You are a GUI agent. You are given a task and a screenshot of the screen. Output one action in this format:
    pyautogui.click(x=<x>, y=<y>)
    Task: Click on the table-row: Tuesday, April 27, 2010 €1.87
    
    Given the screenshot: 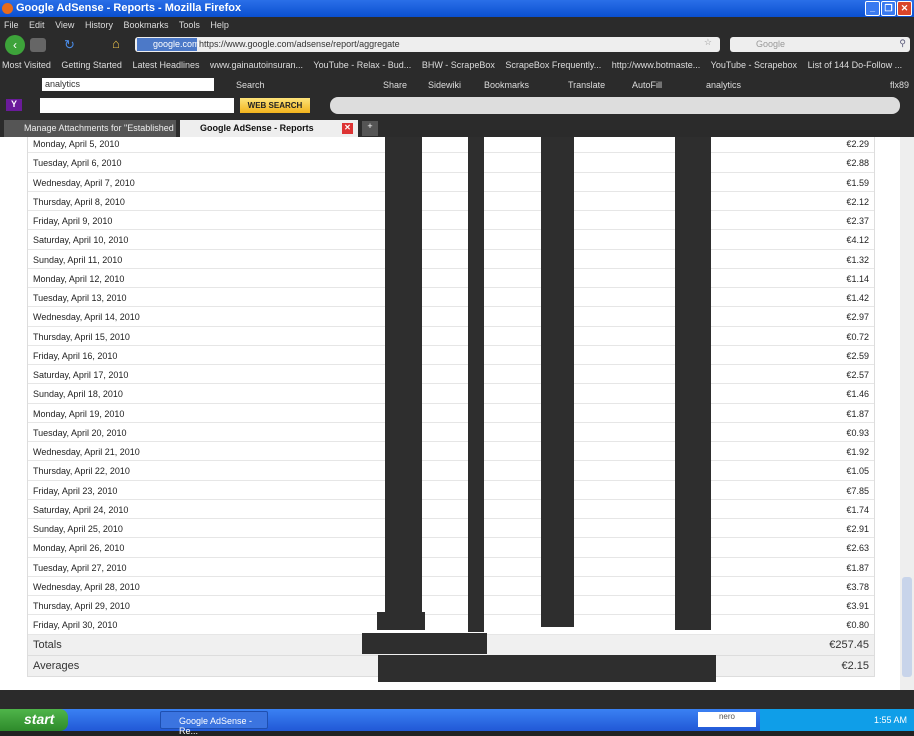 What is the action you would take?
    pyautogui.click(x=451, y=567)
    